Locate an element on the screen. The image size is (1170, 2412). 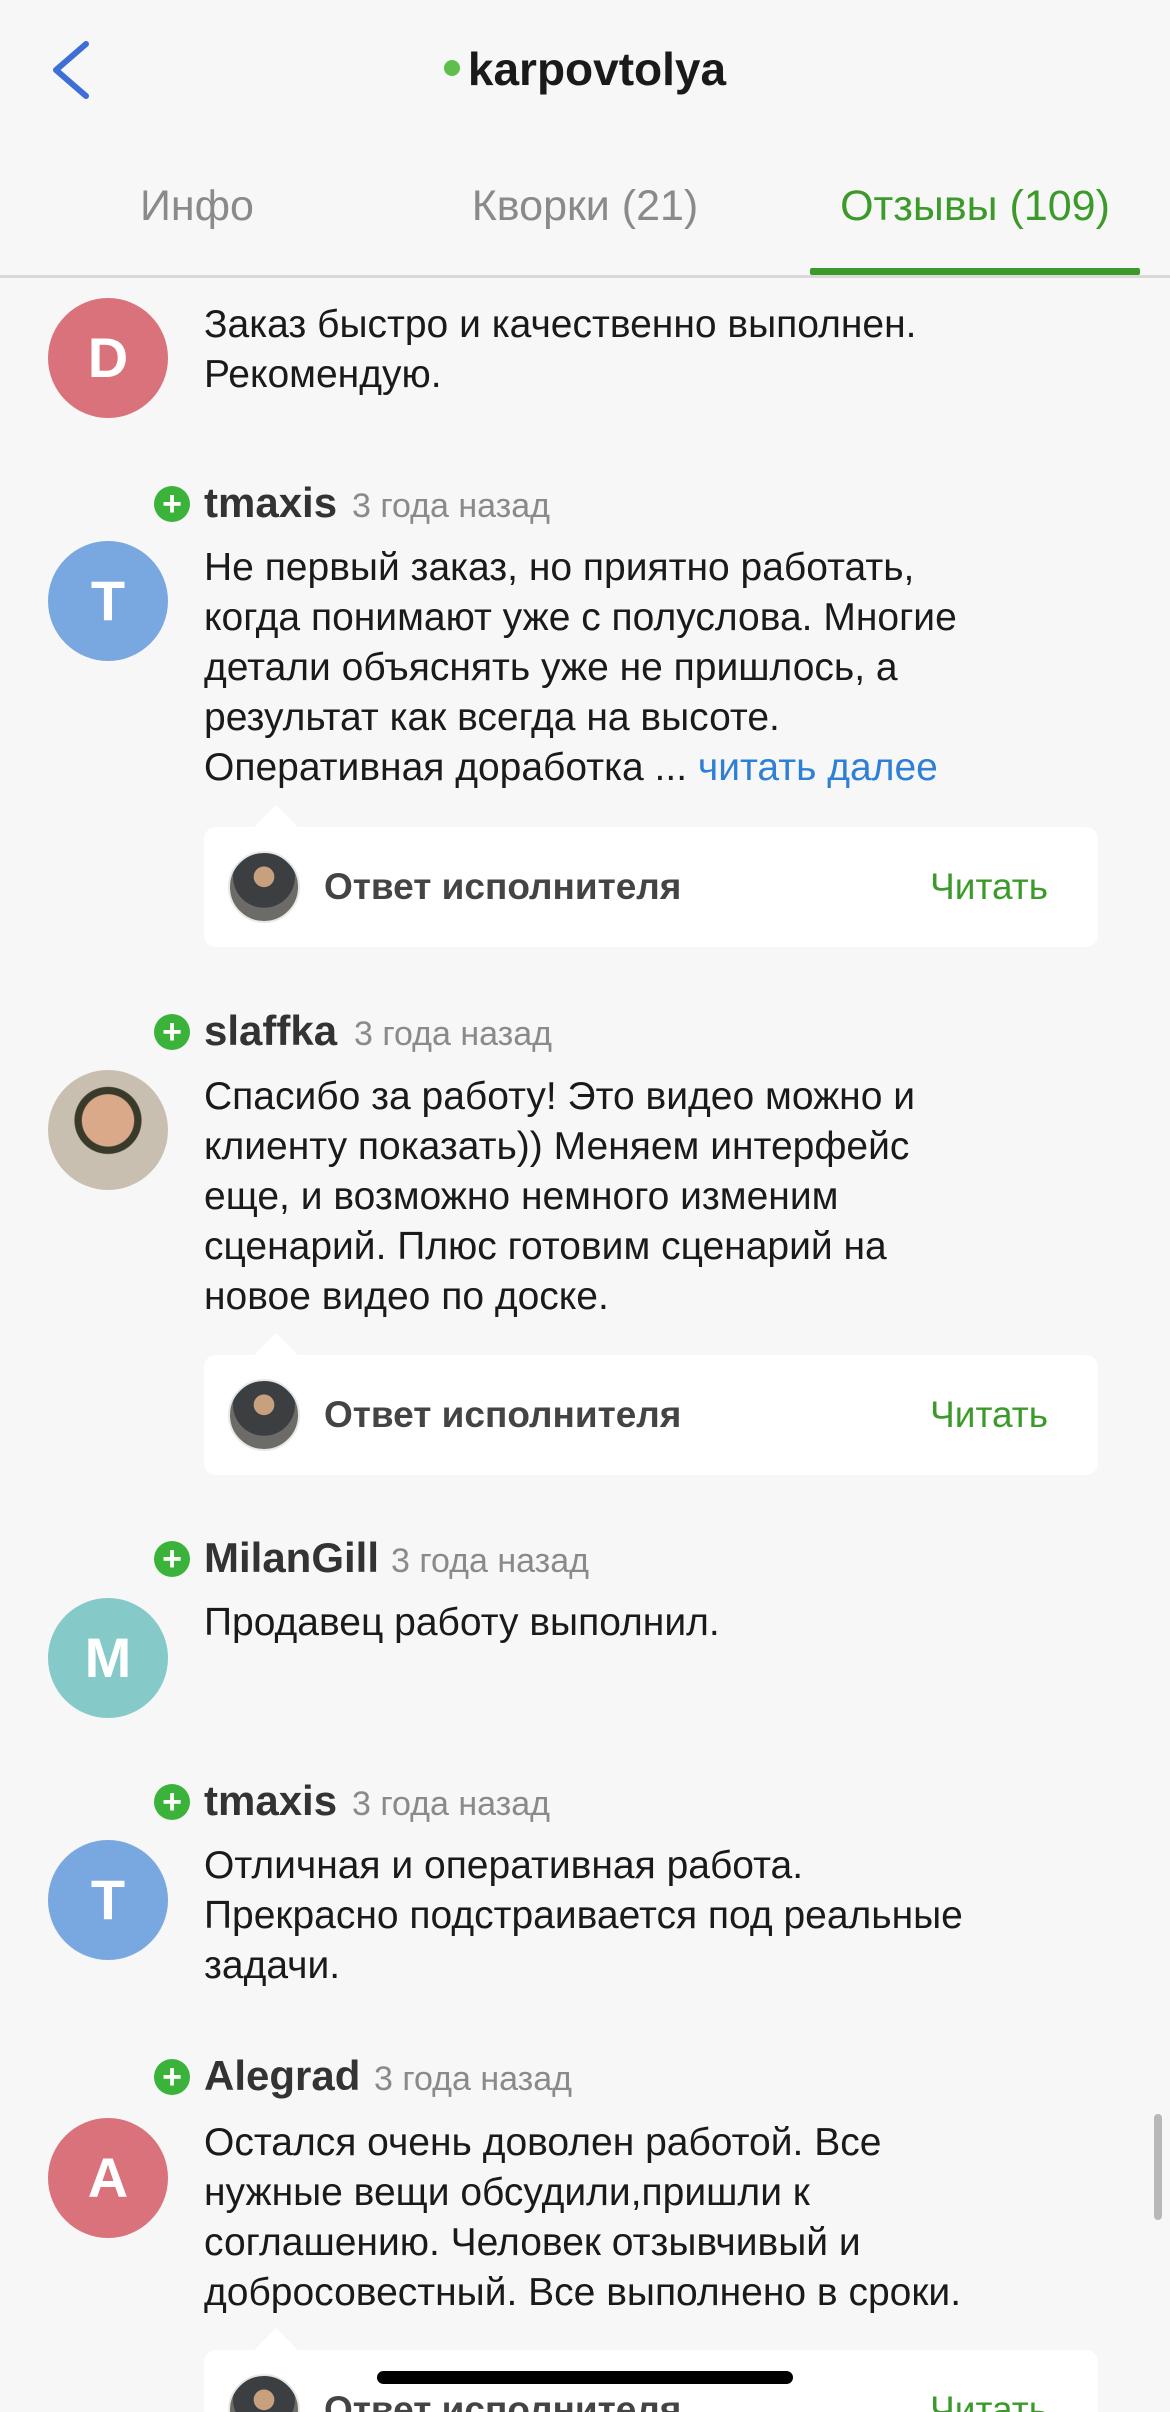
home-indicator is located at coordinates (585, 2377).